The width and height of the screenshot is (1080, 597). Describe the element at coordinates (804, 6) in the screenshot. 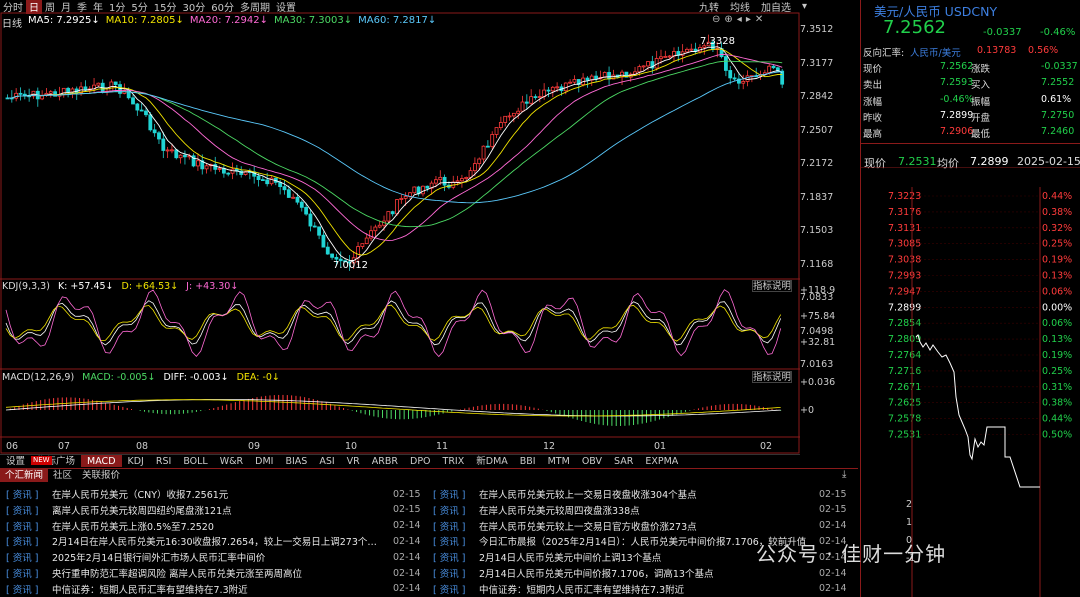

I see `chevron-down-icon: ▾` at that location.